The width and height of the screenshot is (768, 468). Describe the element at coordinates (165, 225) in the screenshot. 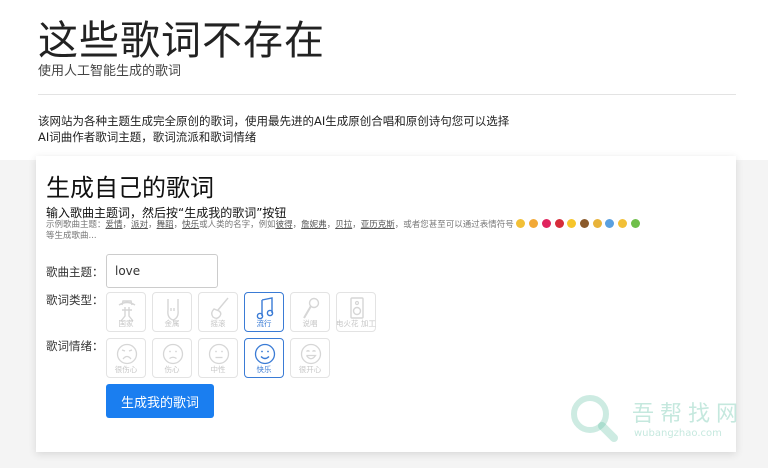

I see `example-link-dance: 舞蹈` at that location.